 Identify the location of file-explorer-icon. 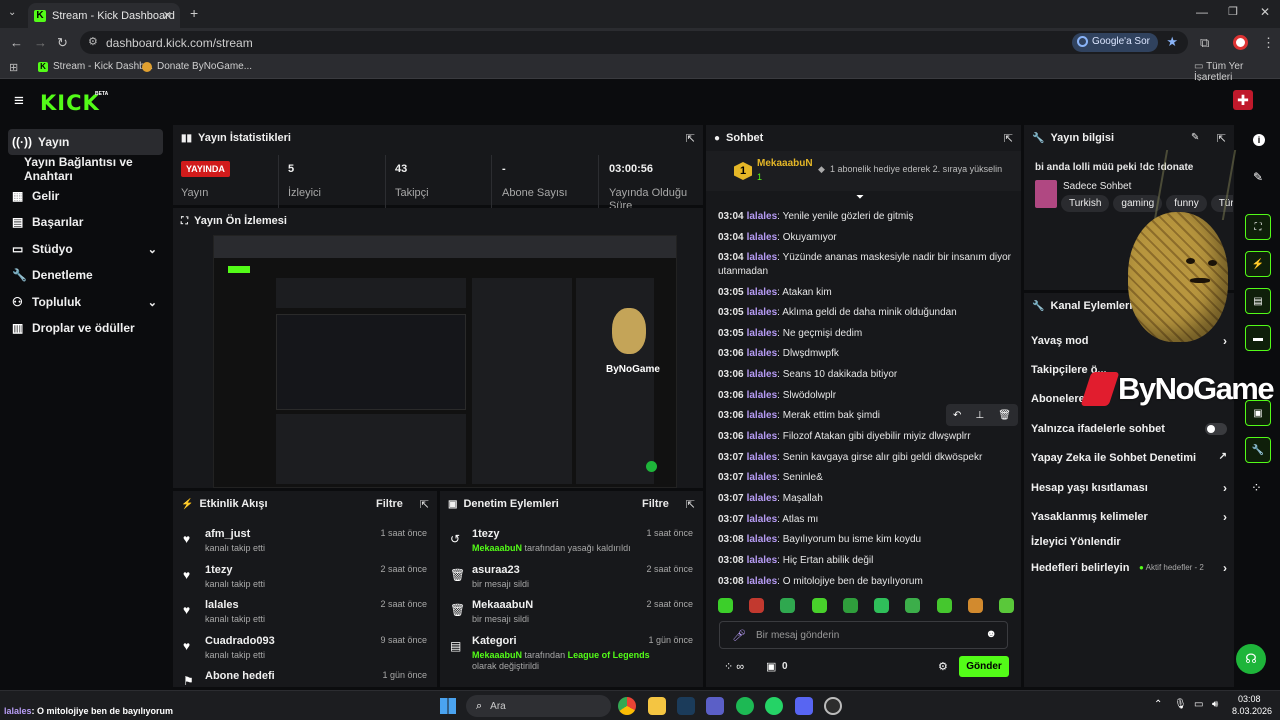
(657, 706).